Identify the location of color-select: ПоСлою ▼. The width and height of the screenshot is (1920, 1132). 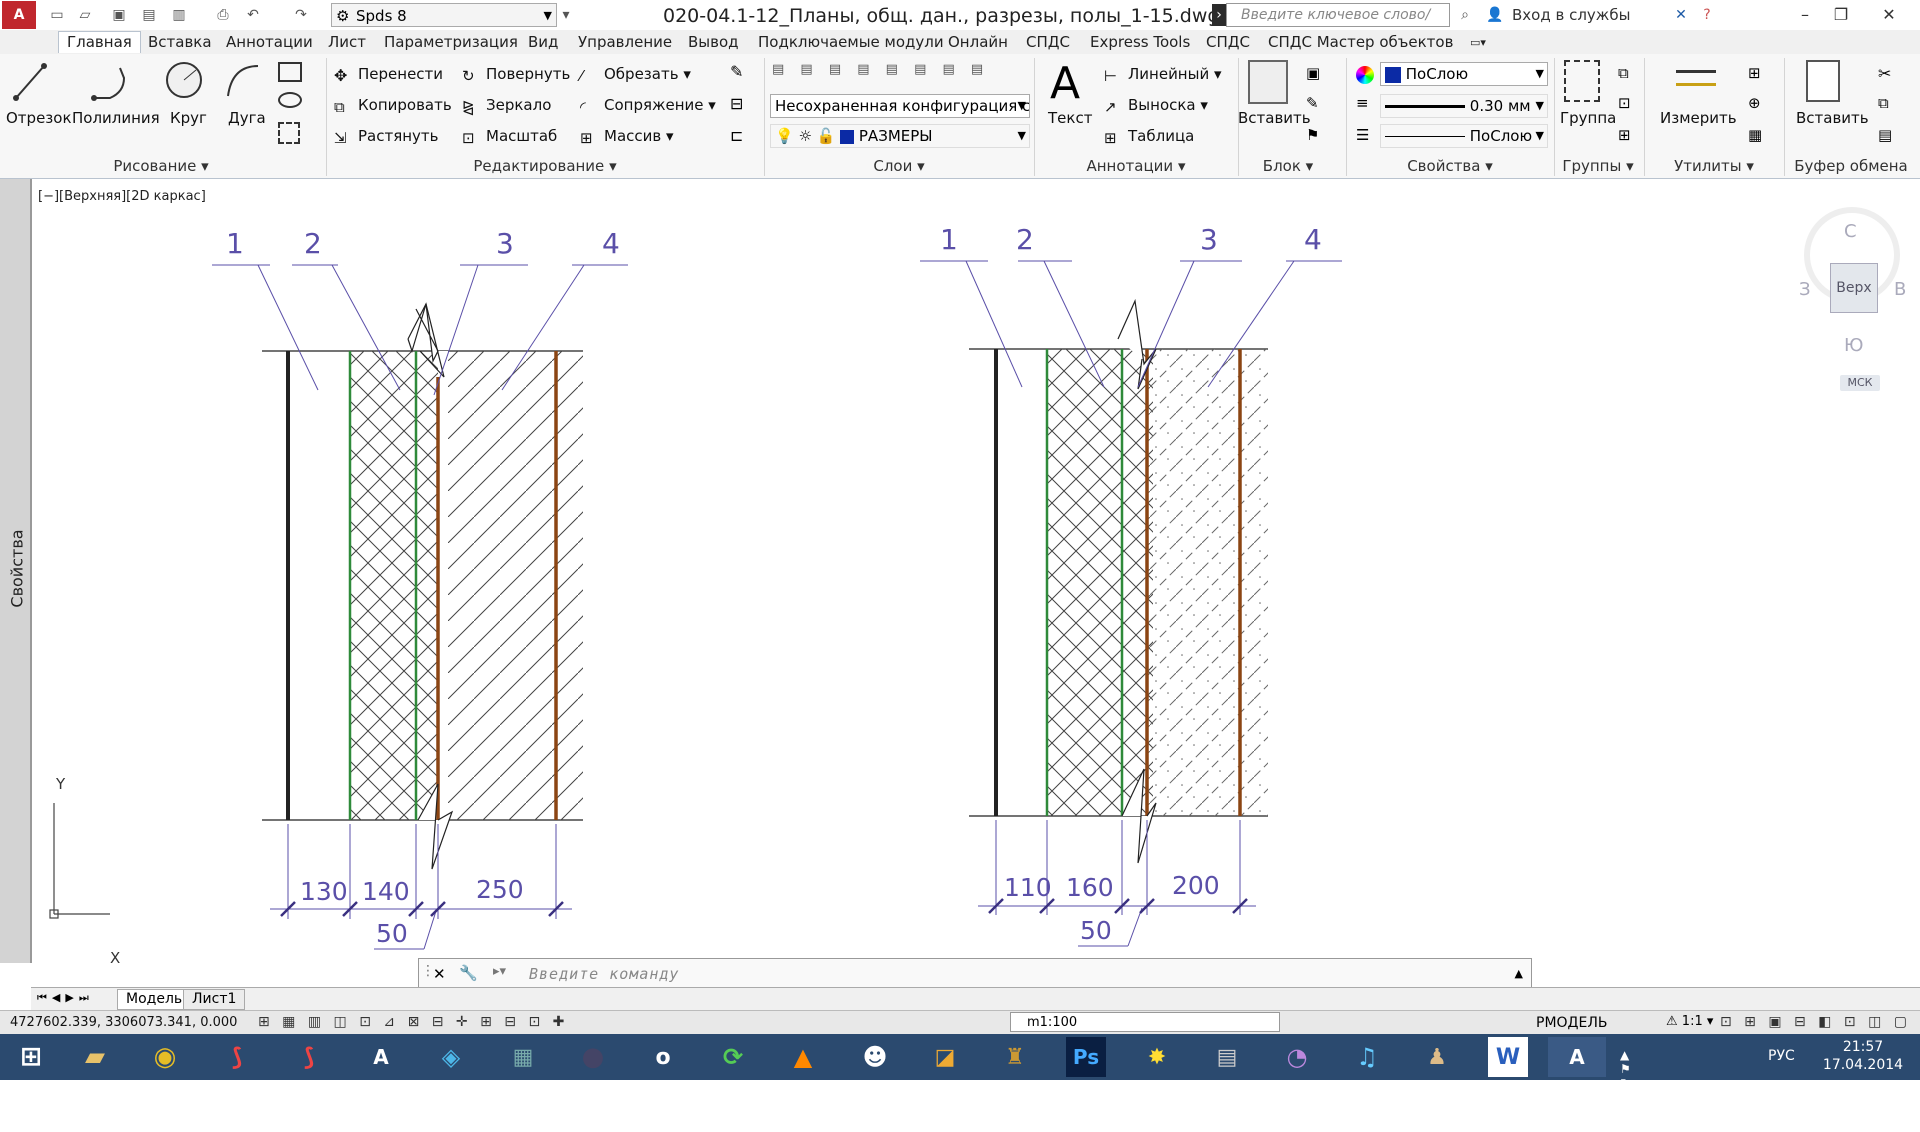
(1464, 74).